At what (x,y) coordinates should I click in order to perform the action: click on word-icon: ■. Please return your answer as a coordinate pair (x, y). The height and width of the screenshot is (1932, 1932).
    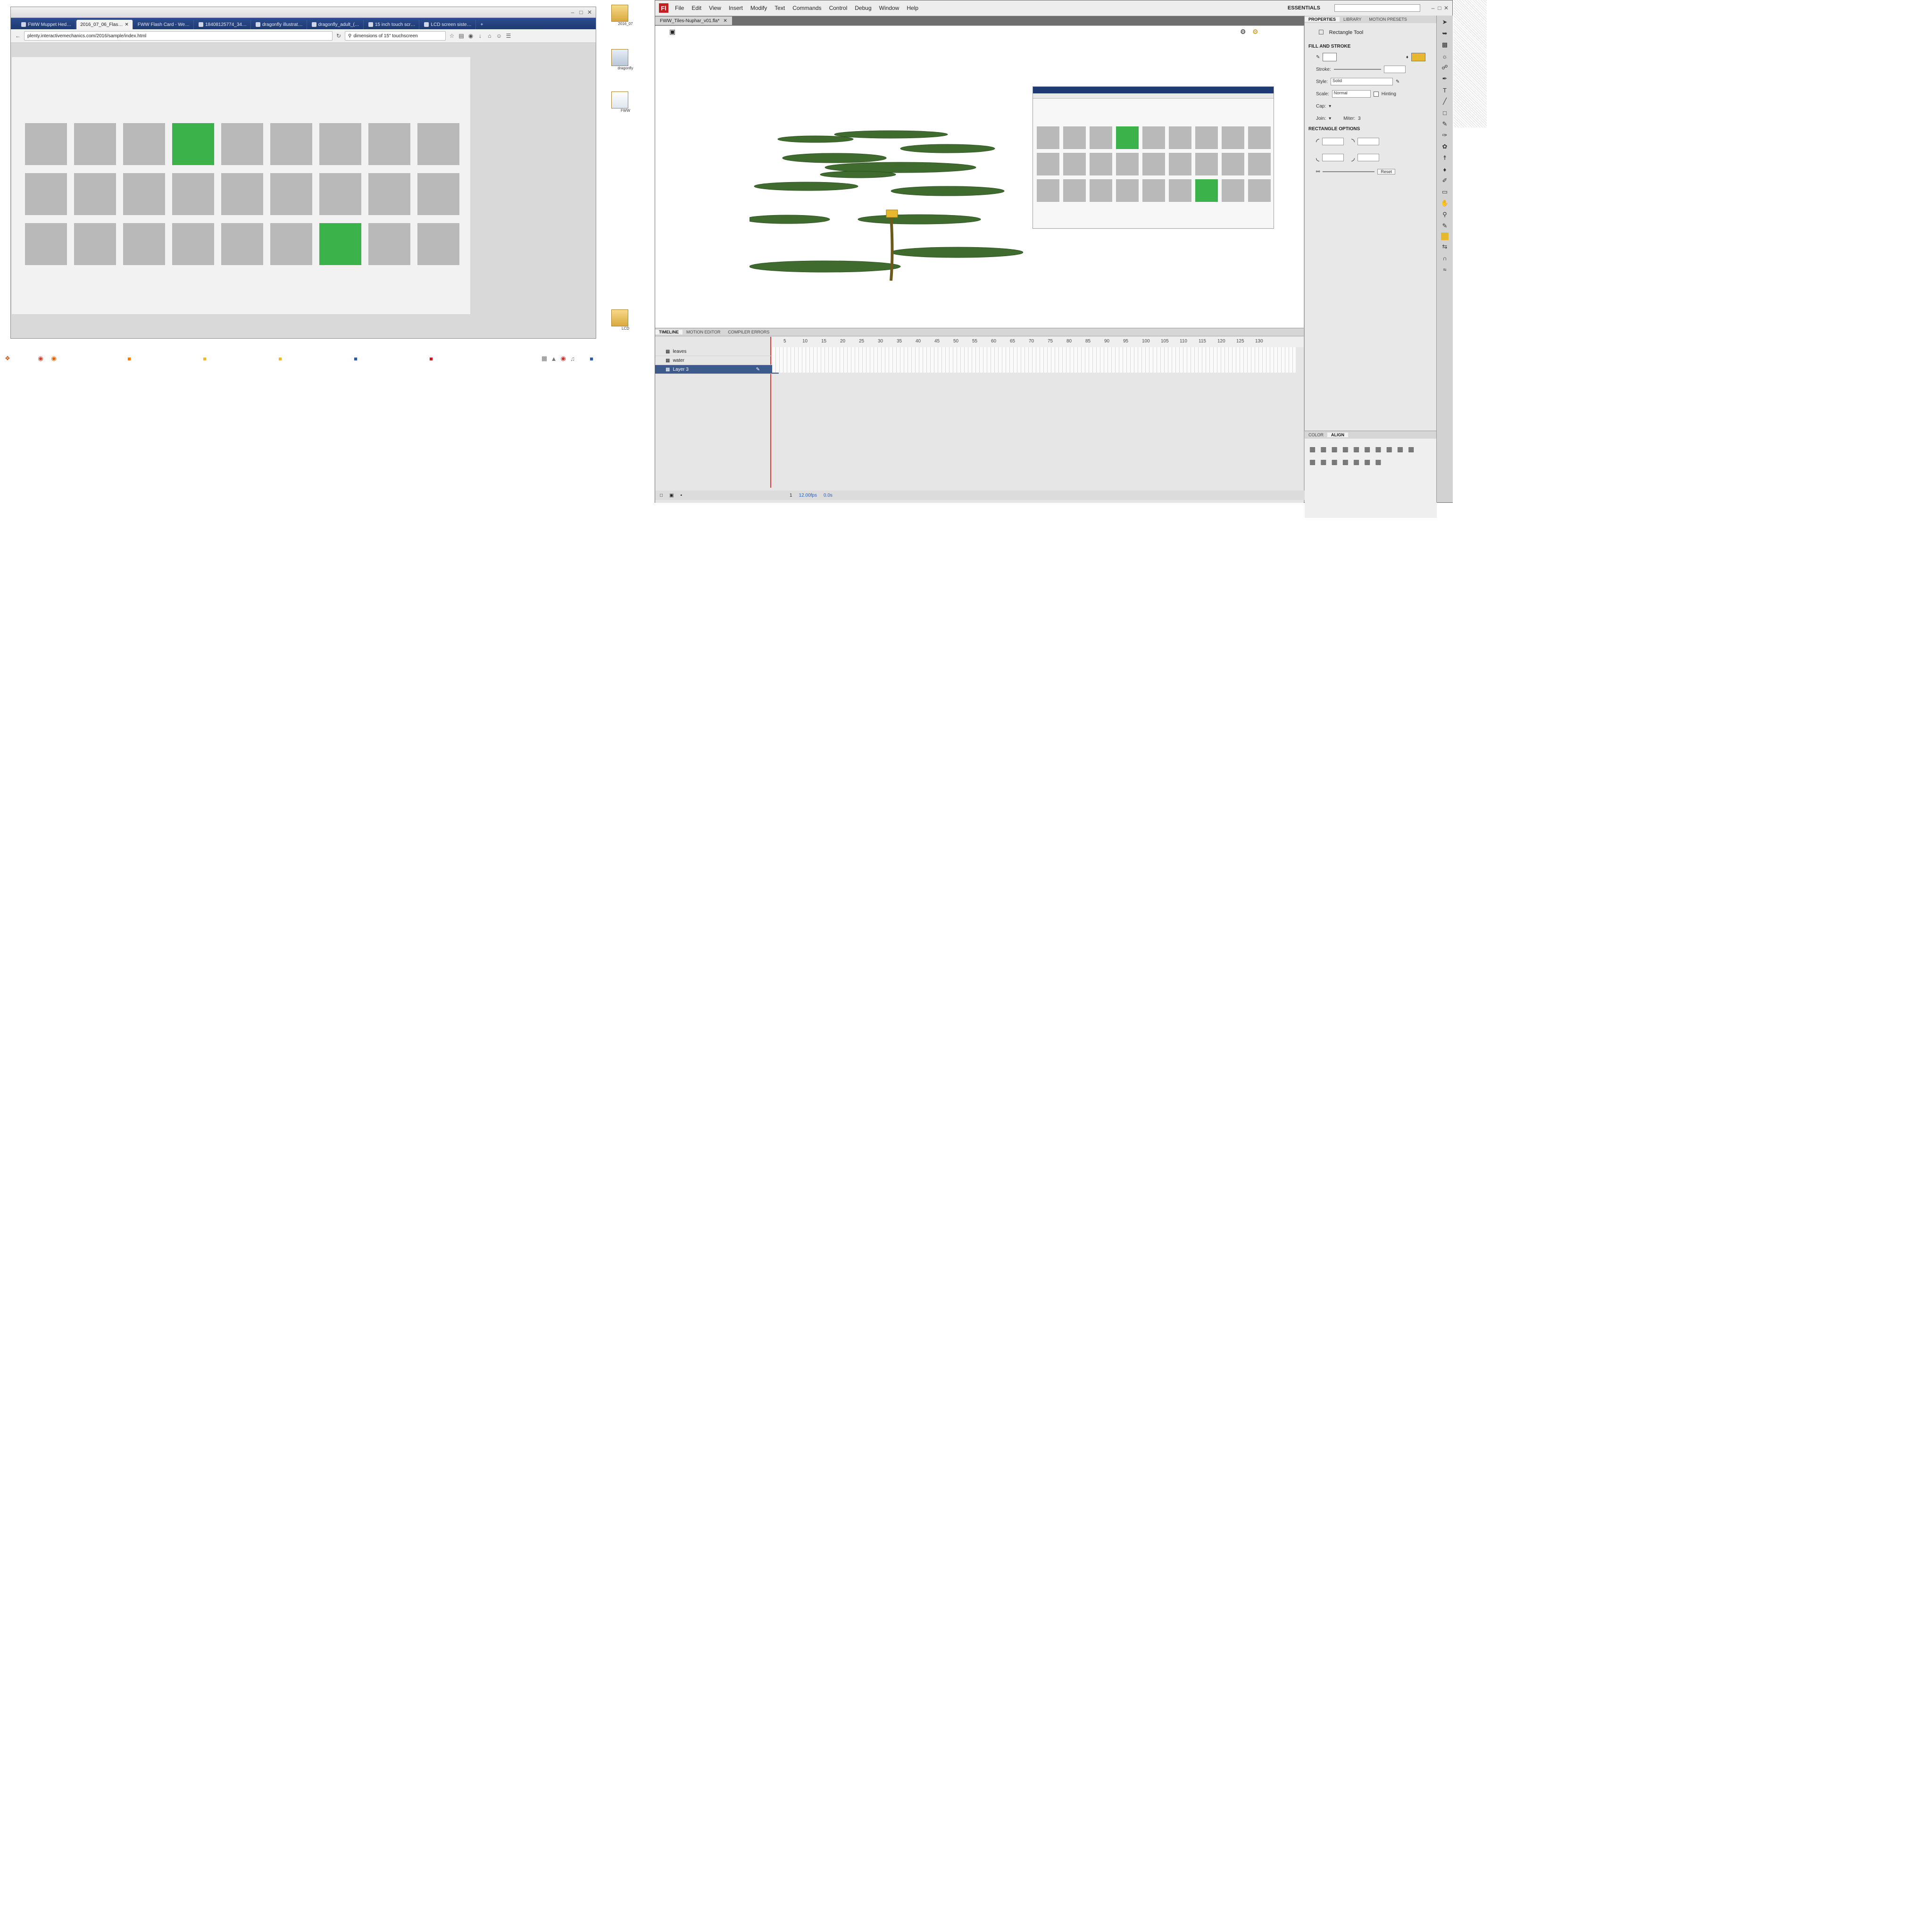
    Looking at the image, I should click on (355, 358).